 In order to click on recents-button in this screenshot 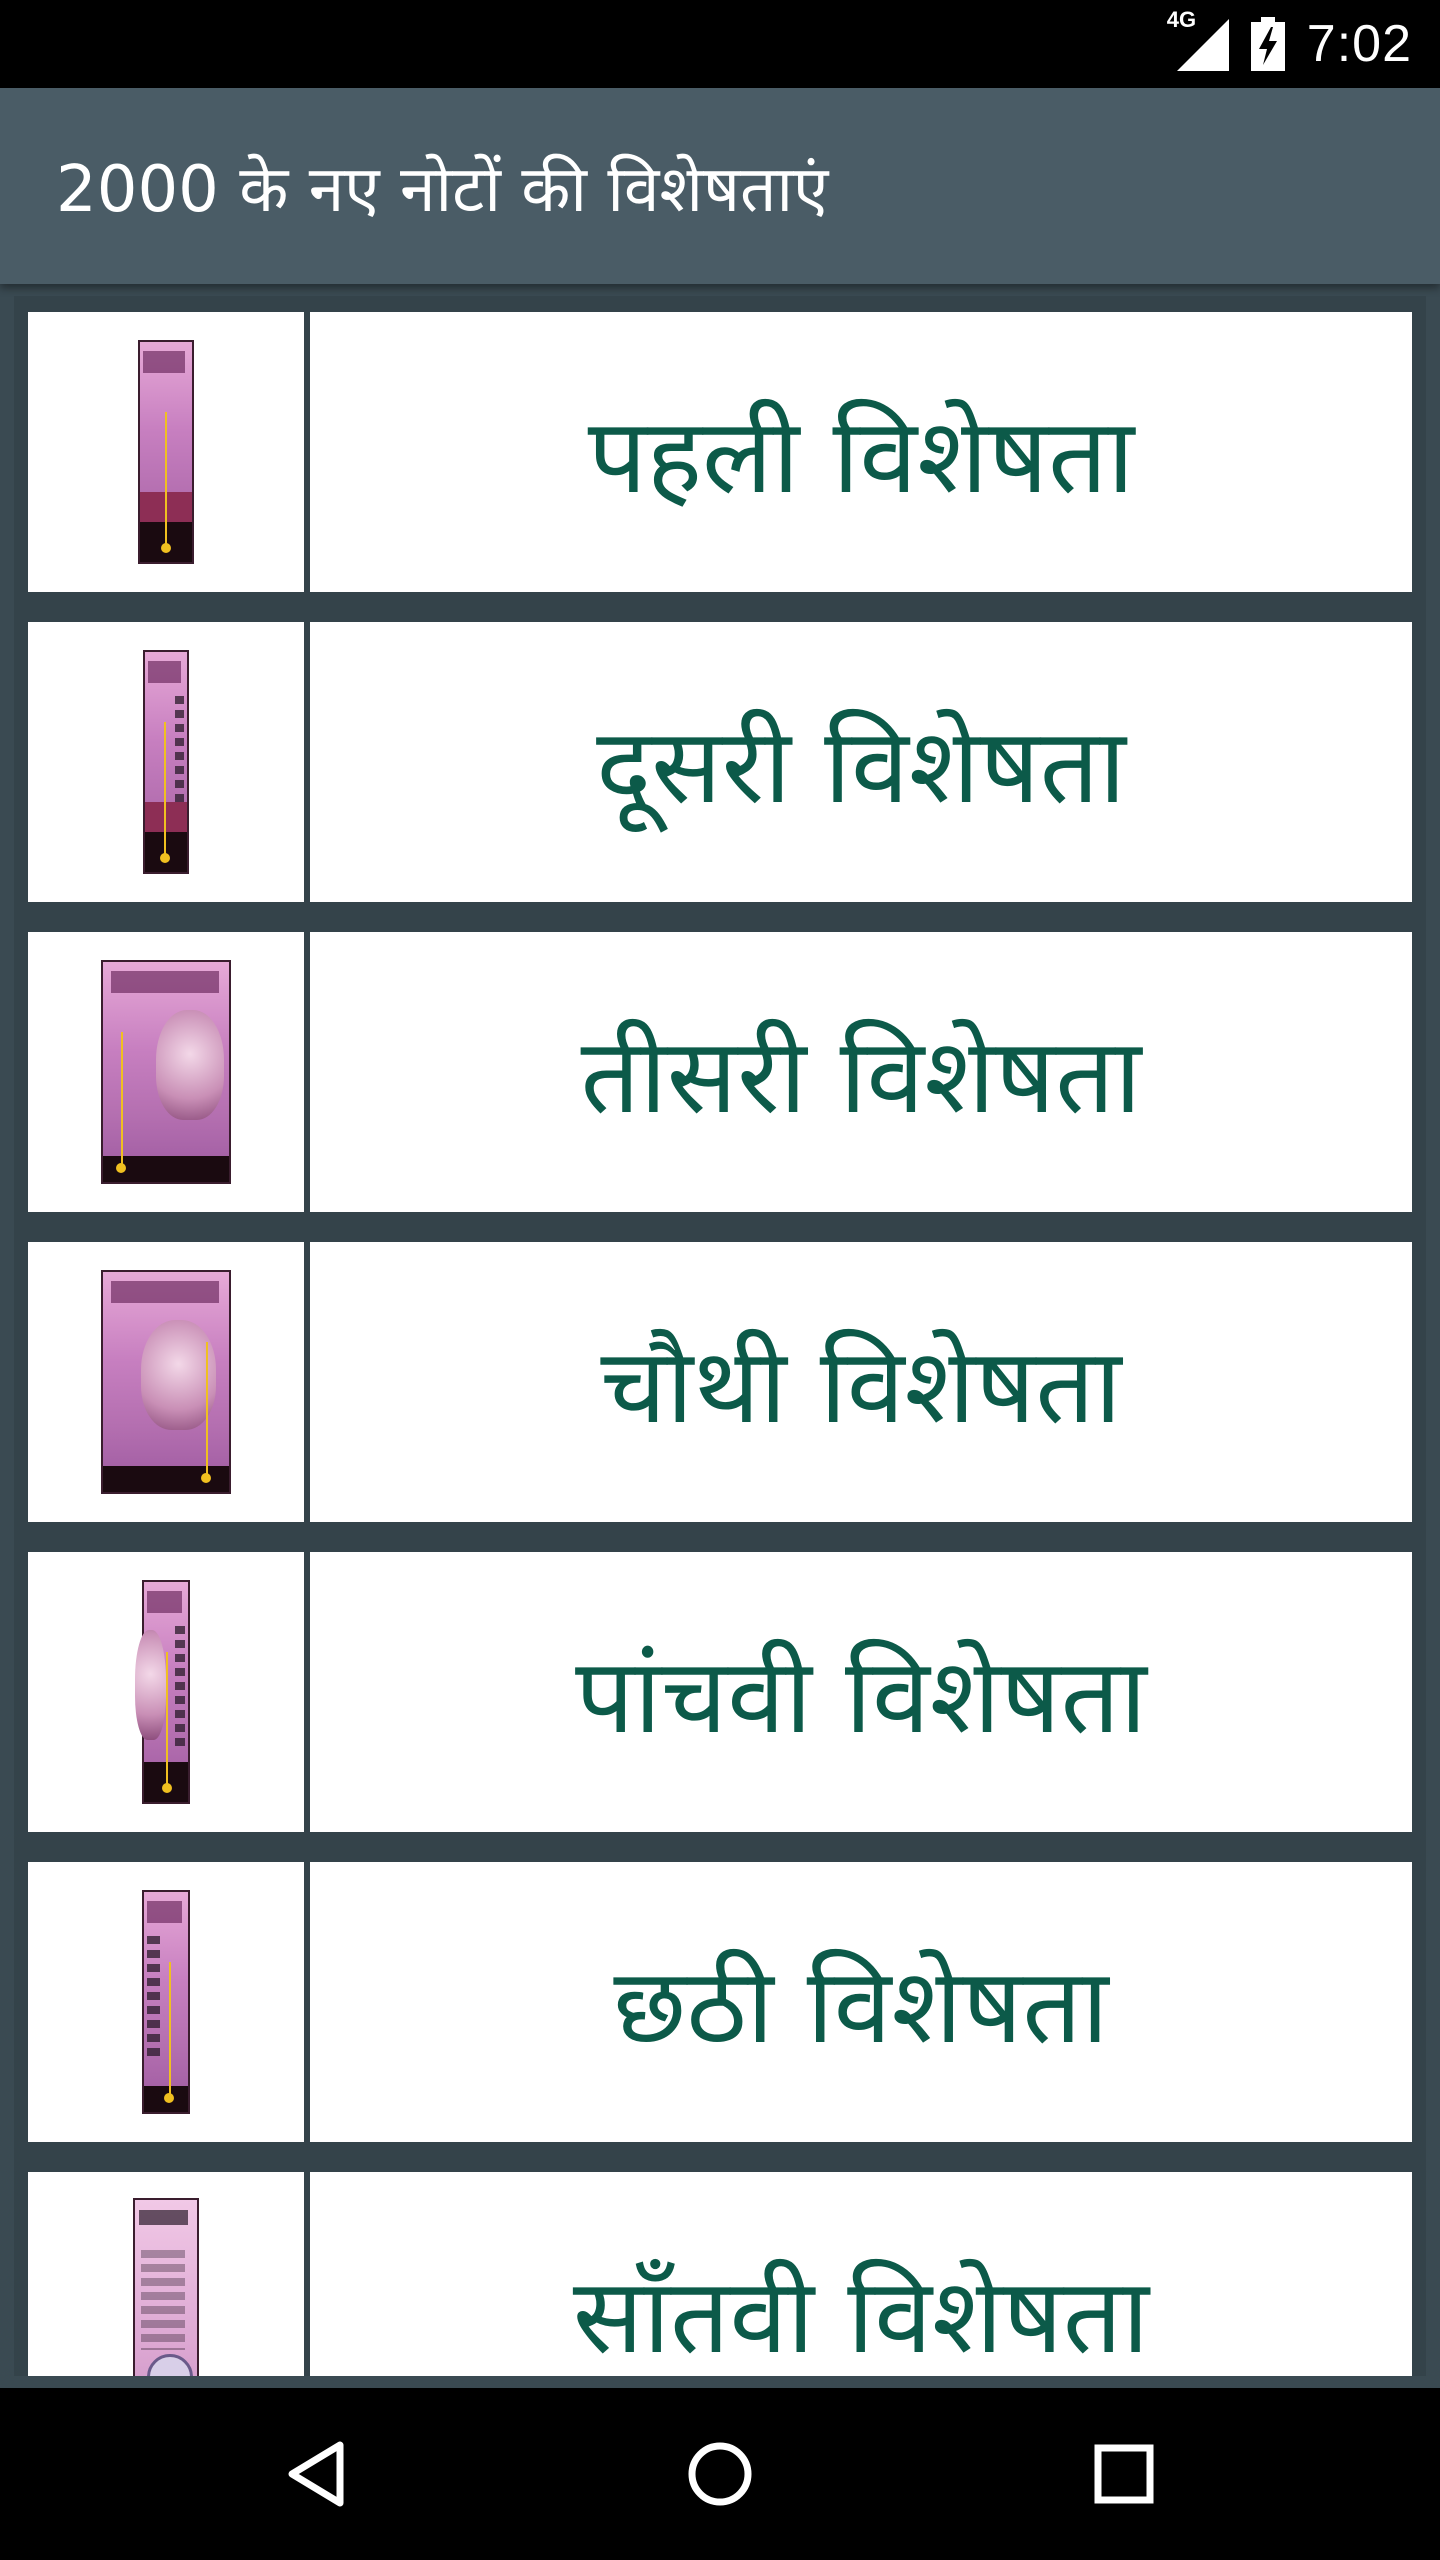, I will do `click(1124, 2474)`.